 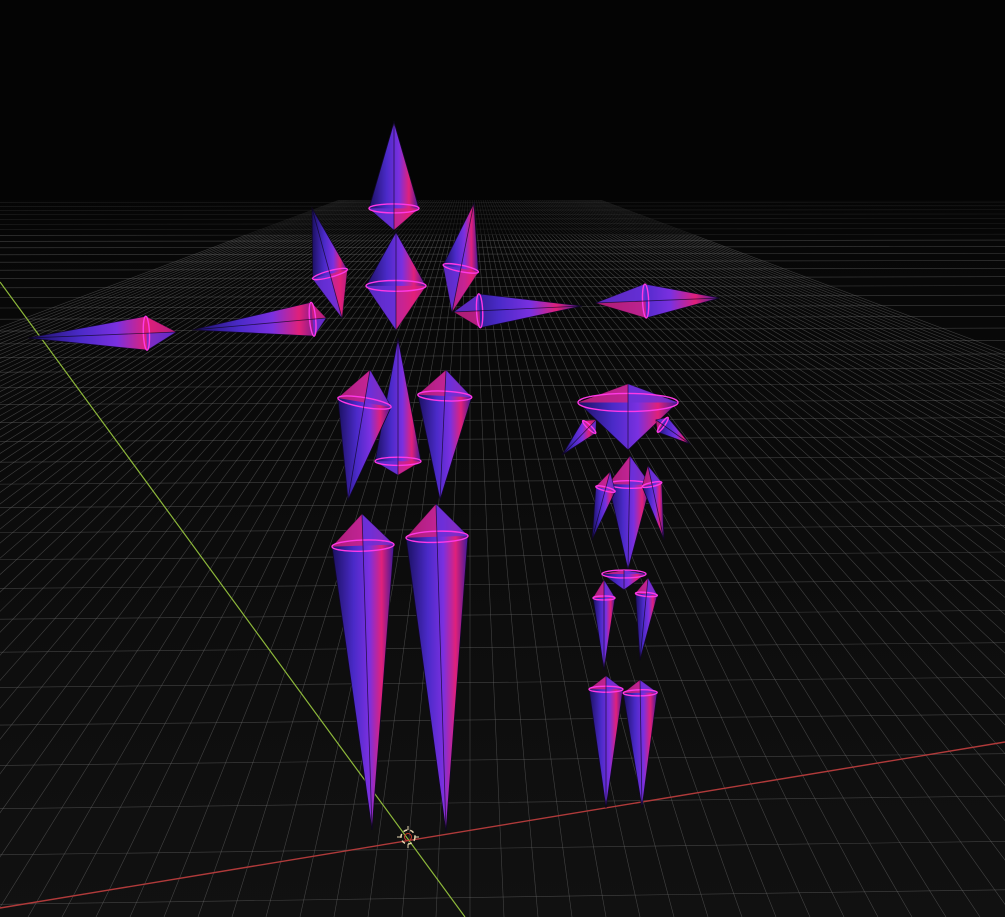 I want to click on bone-thigh-r, so click(x=363, y=672).